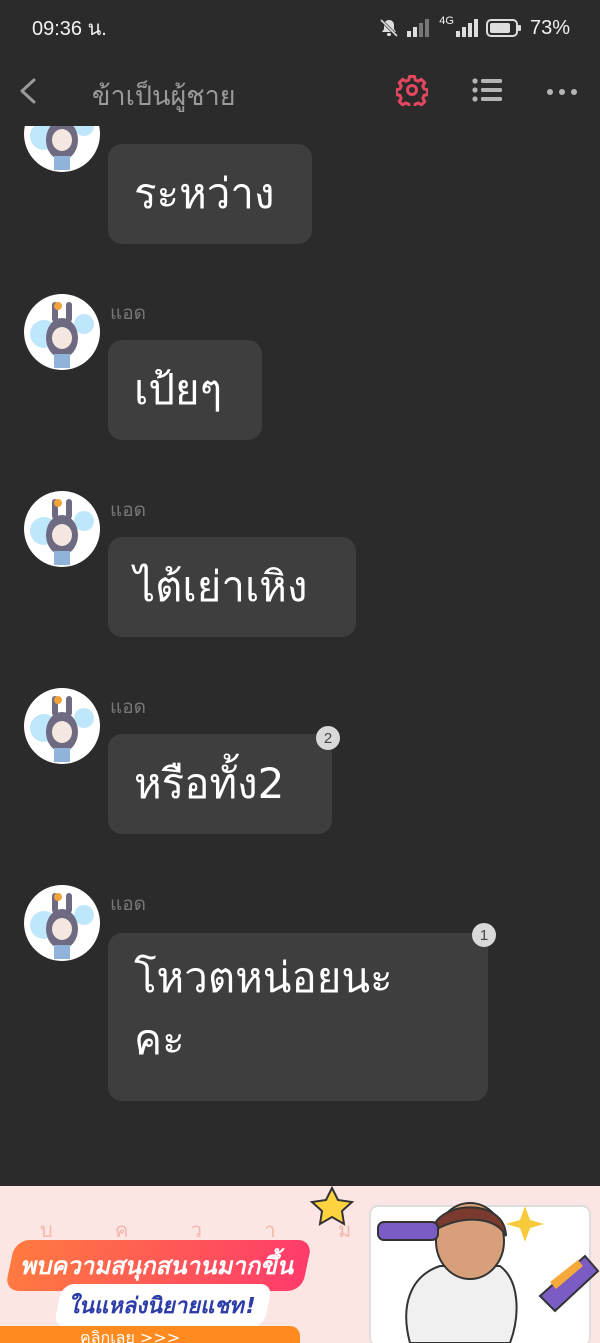 The height and width of the screenshot is (1343, 600). Describe the element at coordinates (150, 1334) in the screenshot. I see `banner-cta: คลิกเลย >>>` at that location.